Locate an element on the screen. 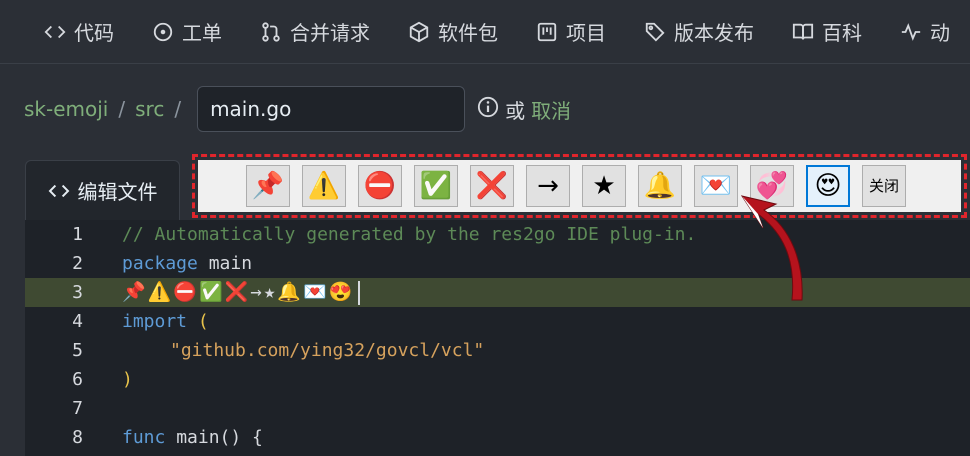  emoji-button-arrow: → is located at coordinates (548, 186).